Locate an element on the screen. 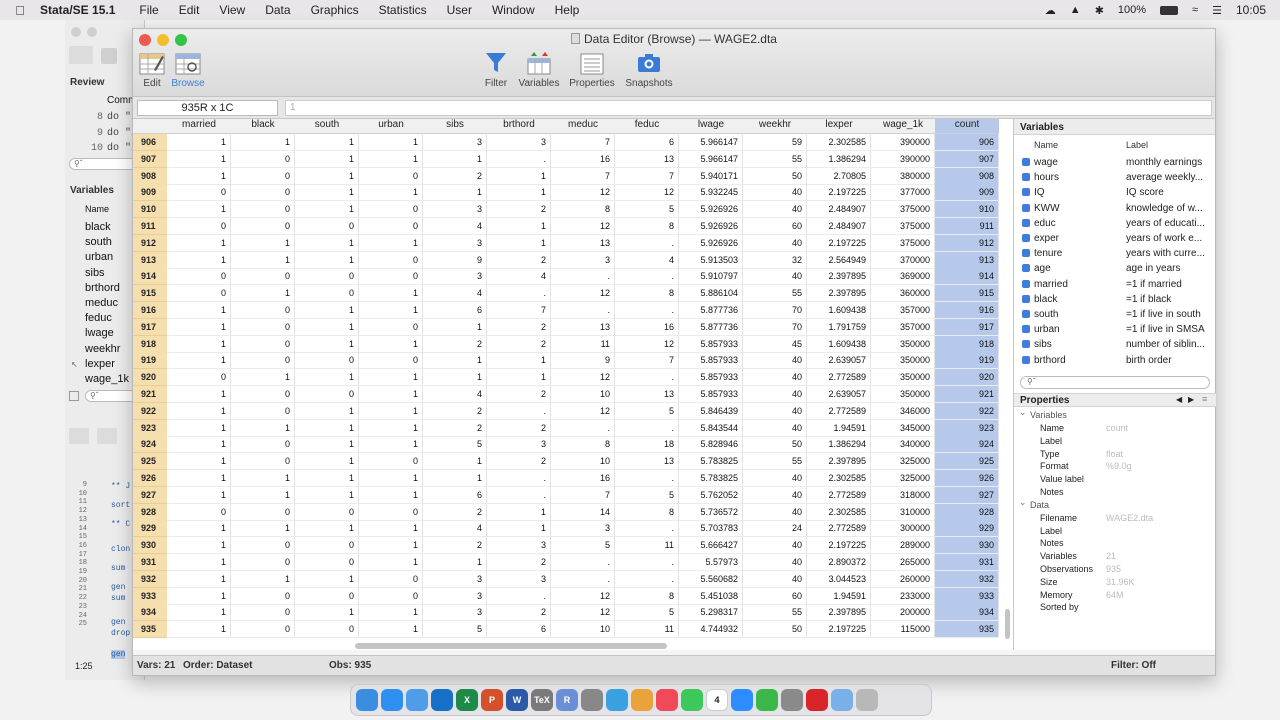  table-cell: 5 is located at coordinates (583, 546).